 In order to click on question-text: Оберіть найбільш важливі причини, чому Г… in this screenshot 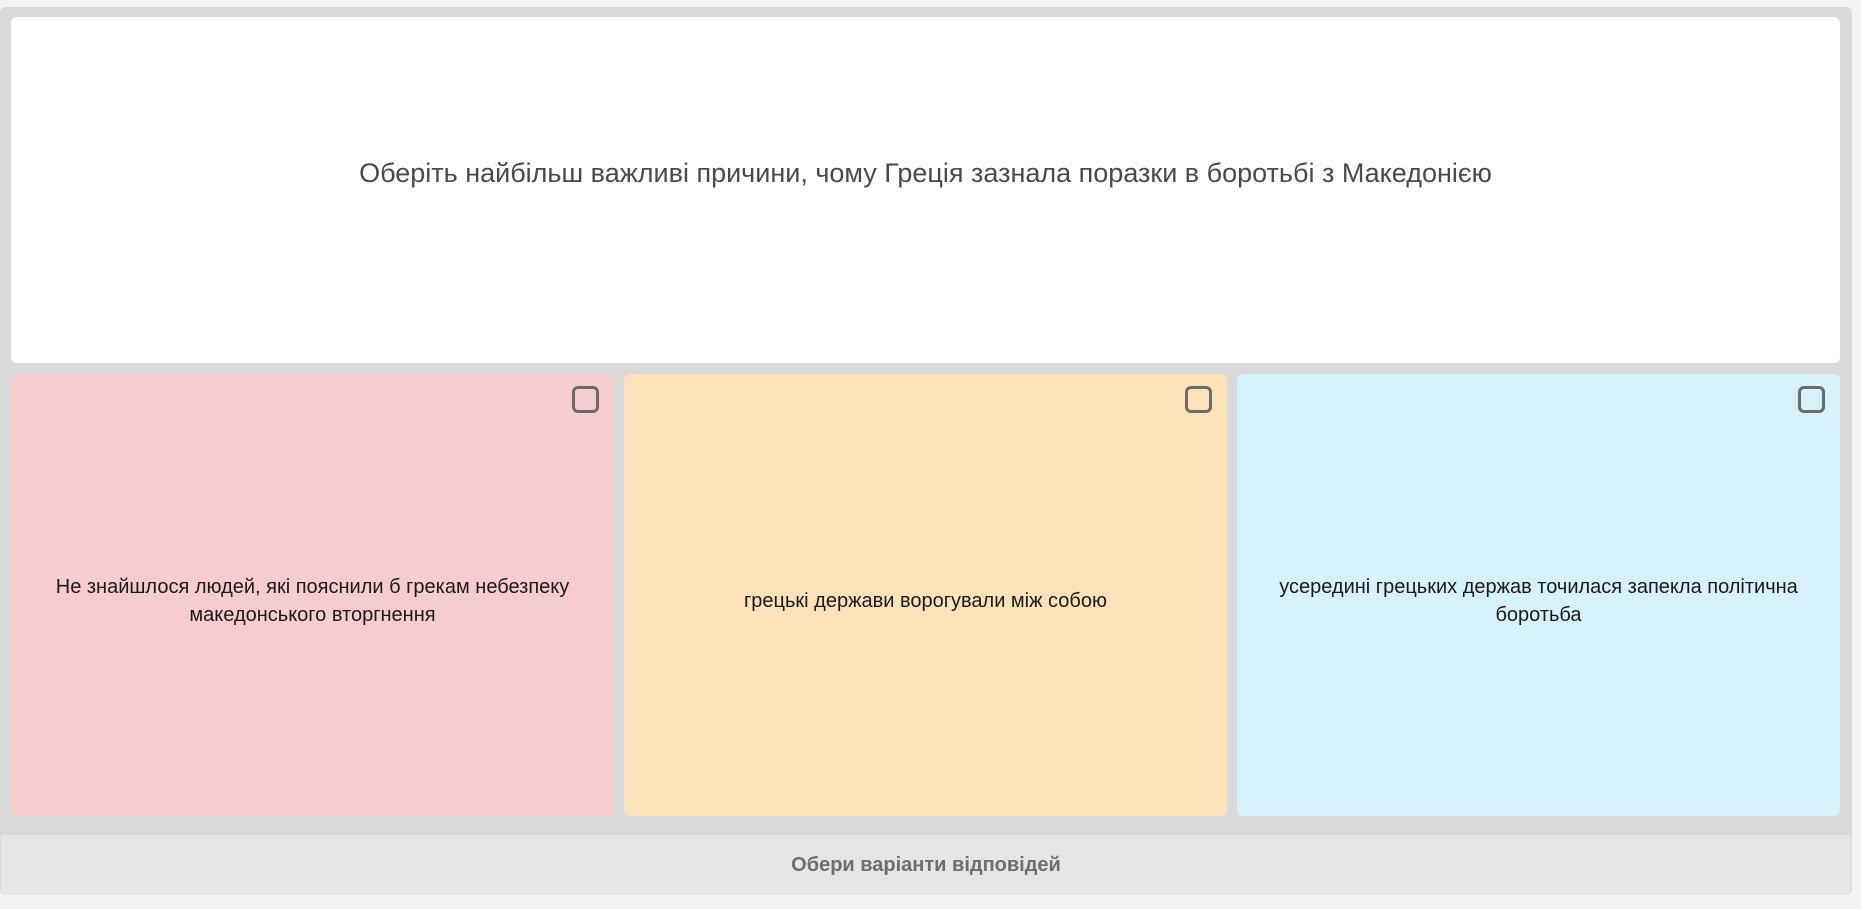, I will do `click(925, 172)`.